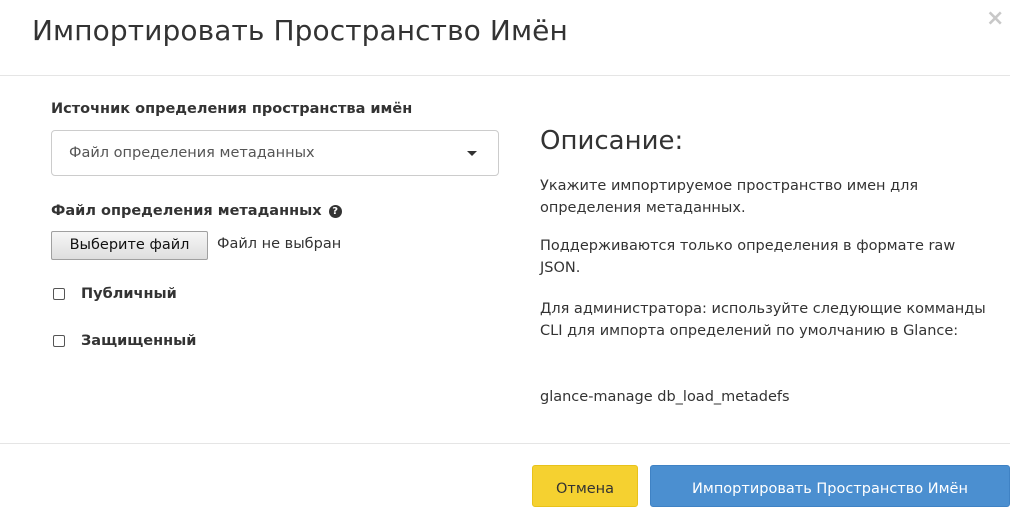 This screenshot has width=1010, height=507. What do you see at coordinates (472, 153) in the screenshot?
I see `chevron-down-icon` at bounding box center [472, 153].